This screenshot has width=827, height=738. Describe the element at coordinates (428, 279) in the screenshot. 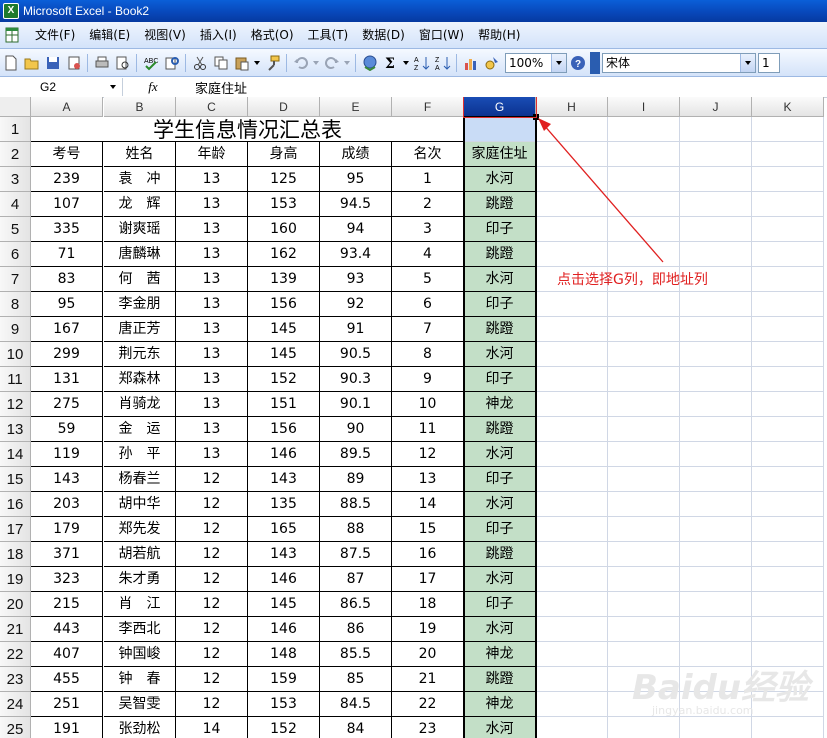

I see `cell: 5` at that location.